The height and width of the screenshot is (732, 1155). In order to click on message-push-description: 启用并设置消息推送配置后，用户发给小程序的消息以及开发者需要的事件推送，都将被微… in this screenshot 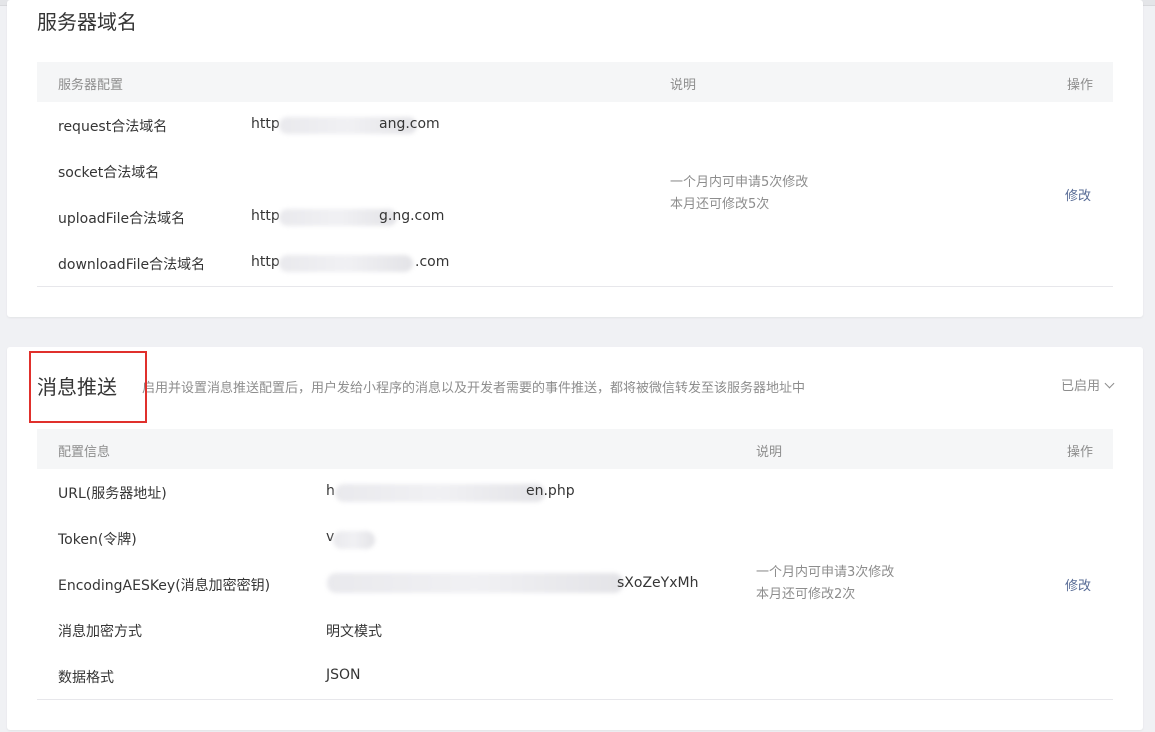, I will do `click(474, 388)`.